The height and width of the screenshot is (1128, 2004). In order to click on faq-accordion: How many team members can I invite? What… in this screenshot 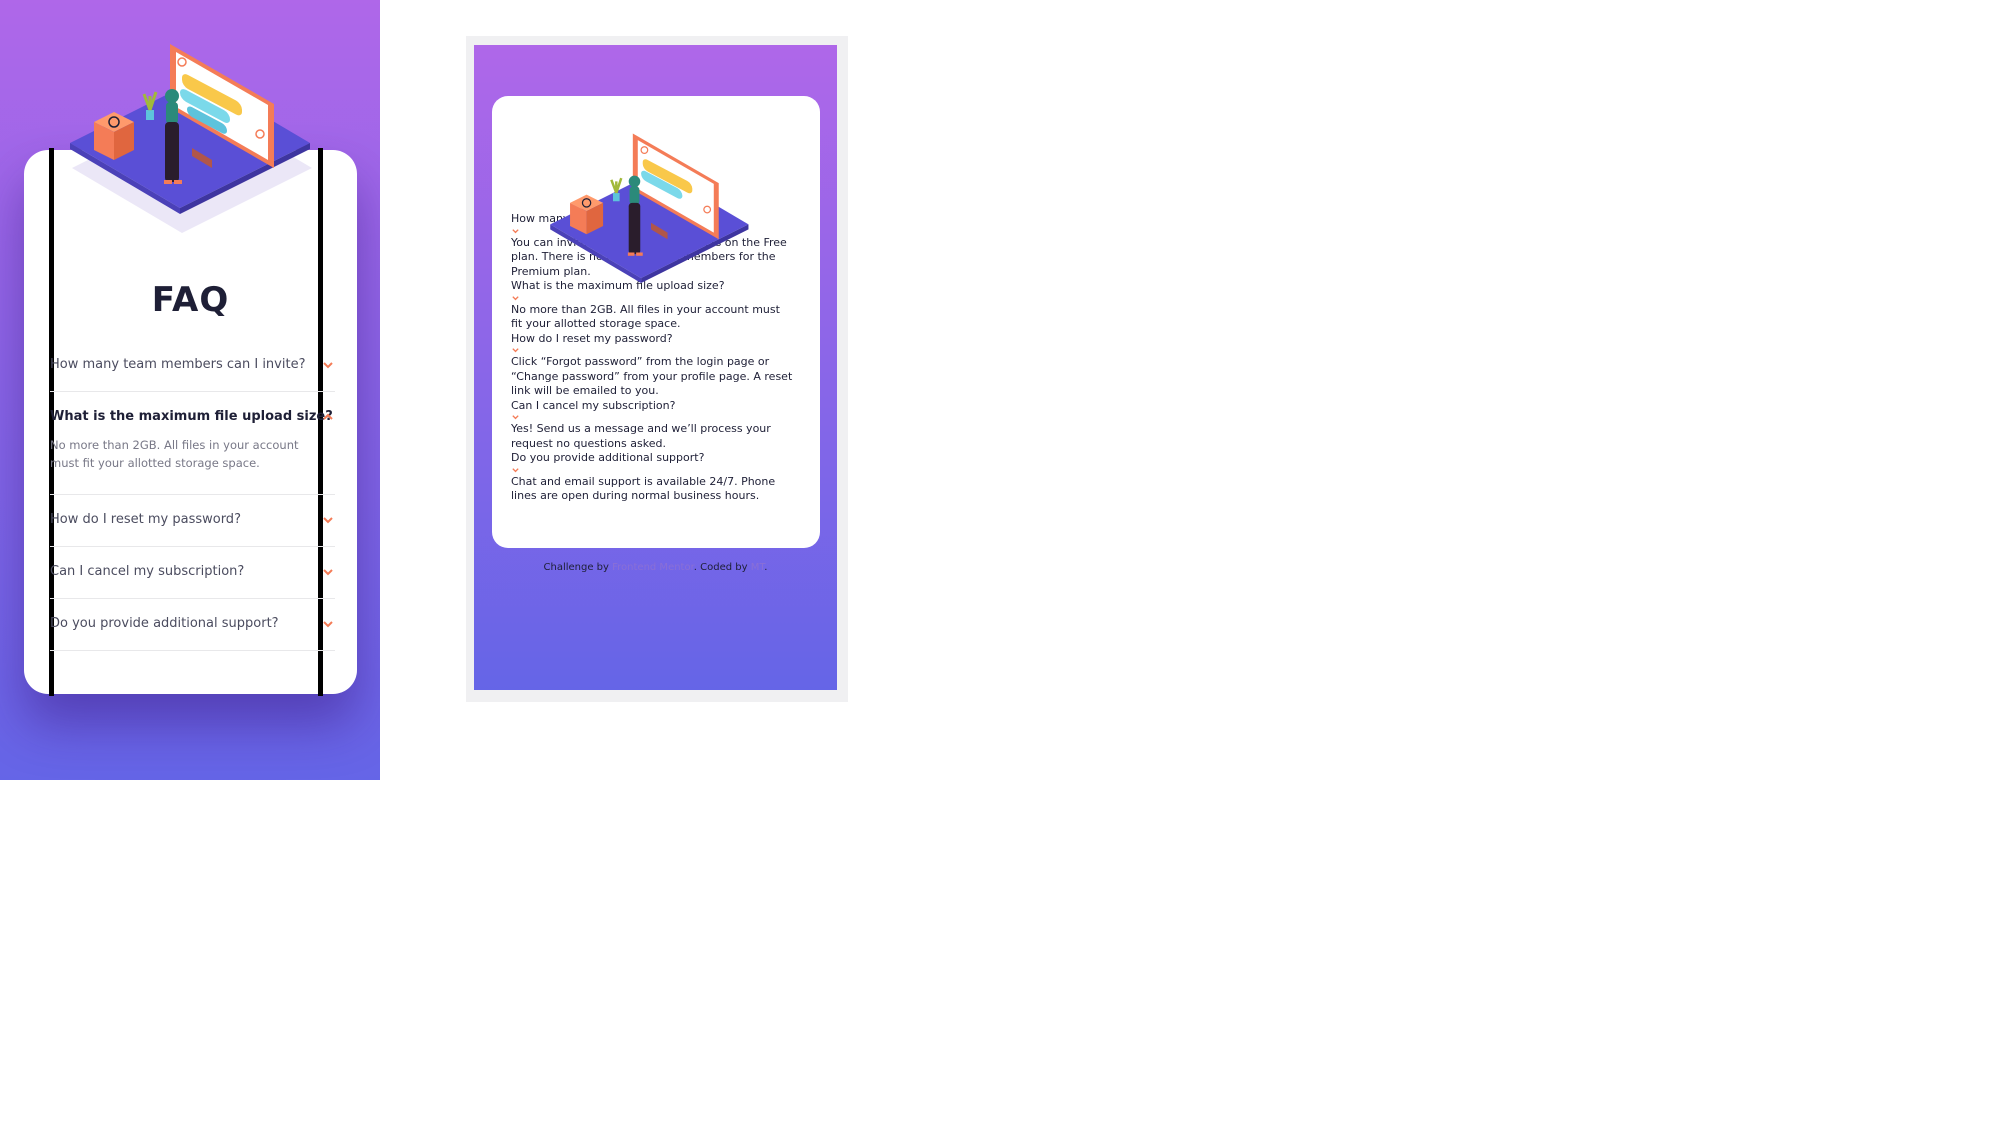, I will do `click(192, 495)`.